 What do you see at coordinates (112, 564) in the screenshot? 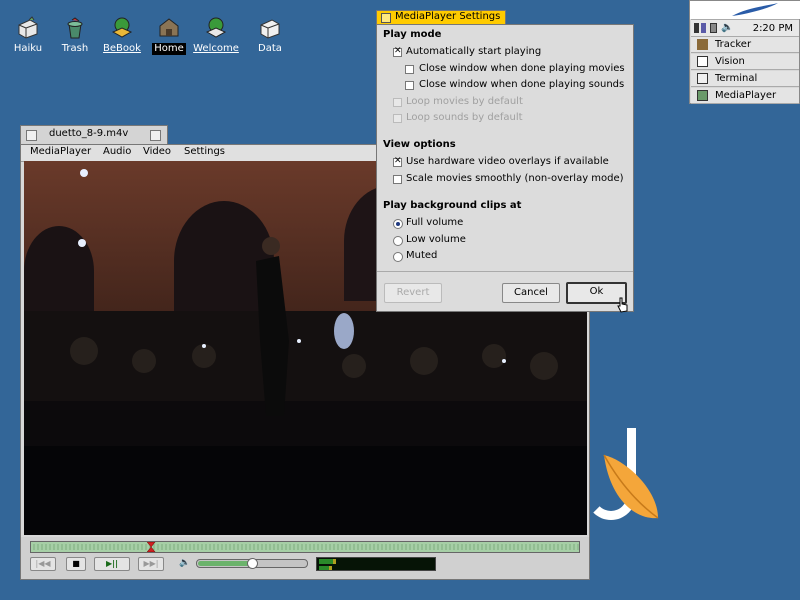
I see `play-pause-button: ▶||` at bounding box center [112, 564].